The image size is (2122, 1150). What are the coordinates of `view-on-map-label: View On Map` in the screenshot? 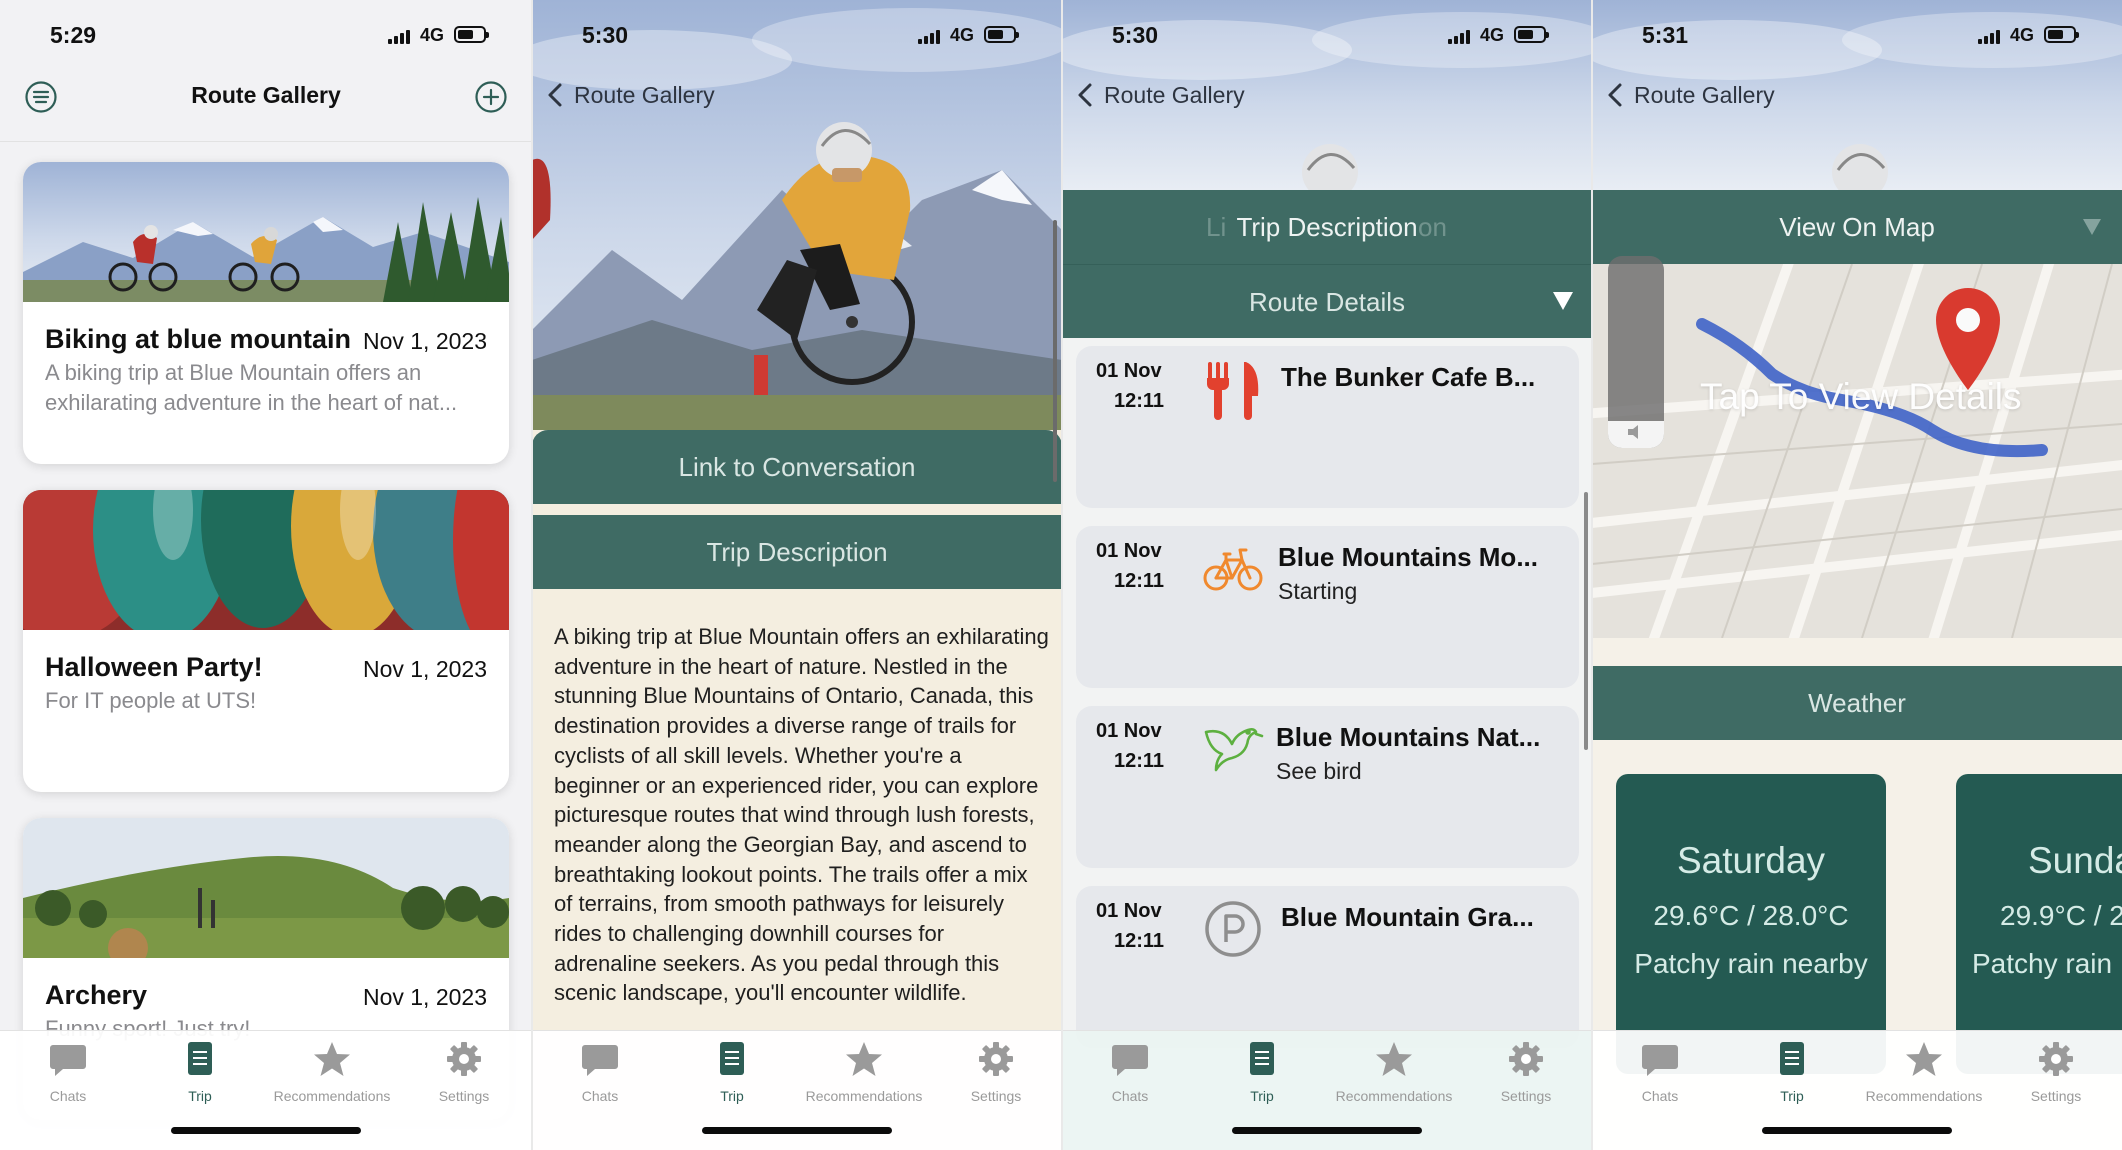 It's located at (1857, 227).